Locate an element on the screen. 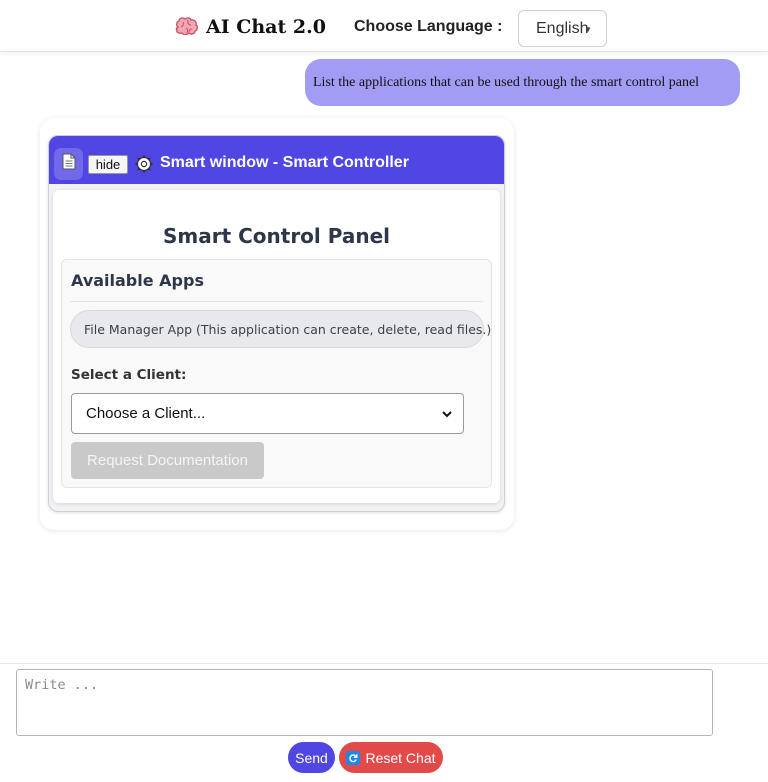 The image size is (768, 782). reset-chat-label: Reset Chat is located at coordinates (400, 757).